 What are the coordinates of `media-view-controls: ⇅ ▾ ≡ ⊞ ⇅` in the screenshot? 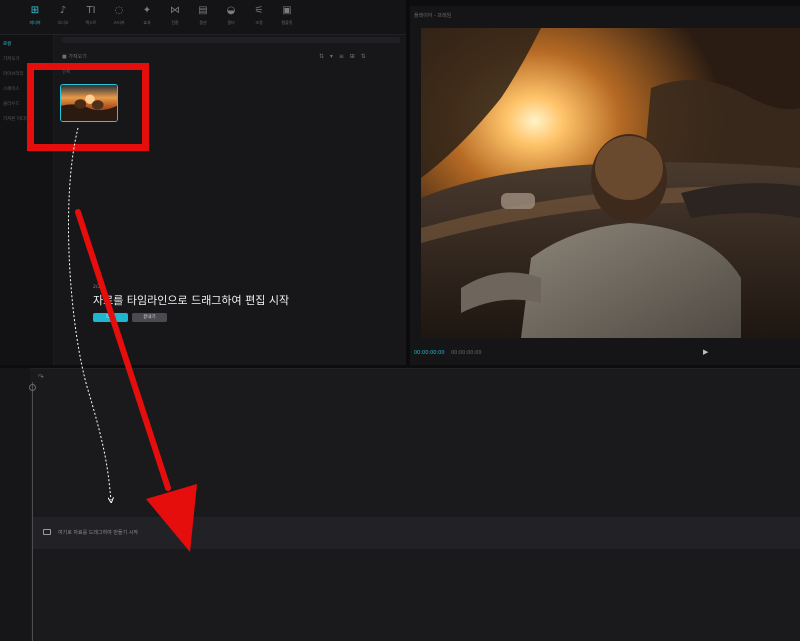 It's located at (343, 56).